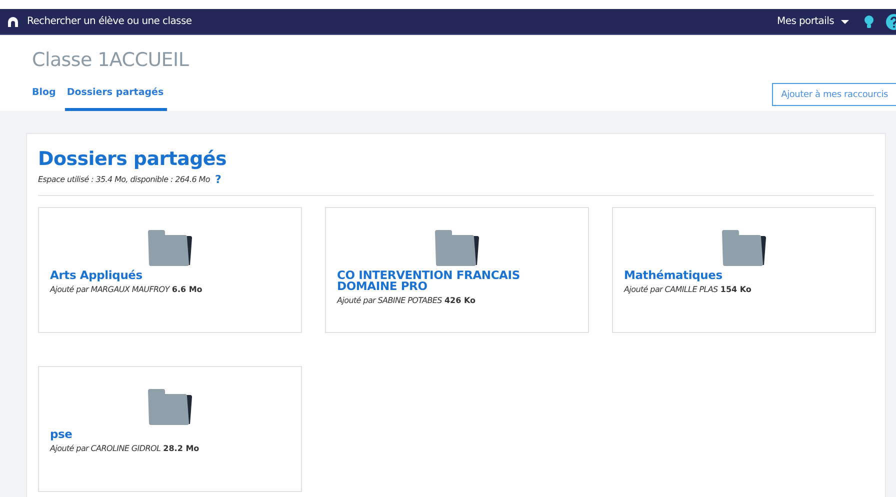 This screenshot has height=497, width=896. Describe the element at coordinates (187, 289) in the screenshot. I see `folder-size: 6.6 Mo` at that location.